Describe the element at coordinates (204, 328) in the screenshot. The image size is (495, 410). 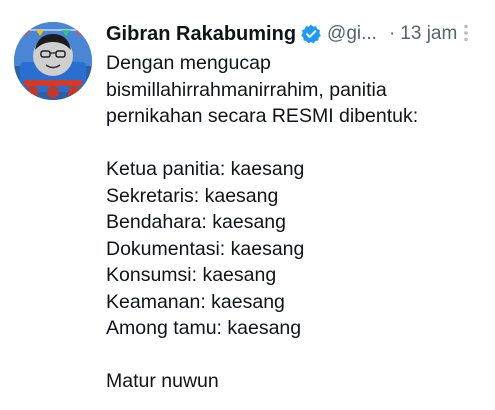
I see `tweet-line: Among tamu: kaesang` at that location.